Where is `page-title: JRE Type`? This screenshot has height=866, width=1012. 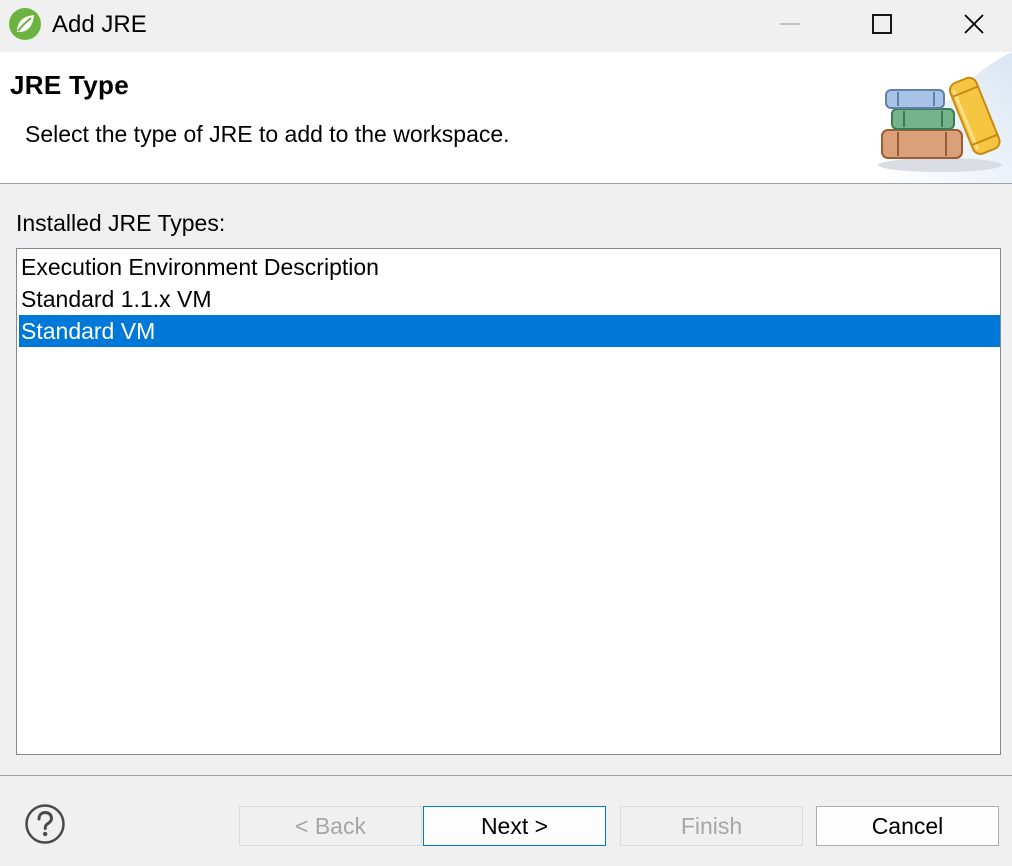 page-title: JRE Type is located at coordinates (69, 85).